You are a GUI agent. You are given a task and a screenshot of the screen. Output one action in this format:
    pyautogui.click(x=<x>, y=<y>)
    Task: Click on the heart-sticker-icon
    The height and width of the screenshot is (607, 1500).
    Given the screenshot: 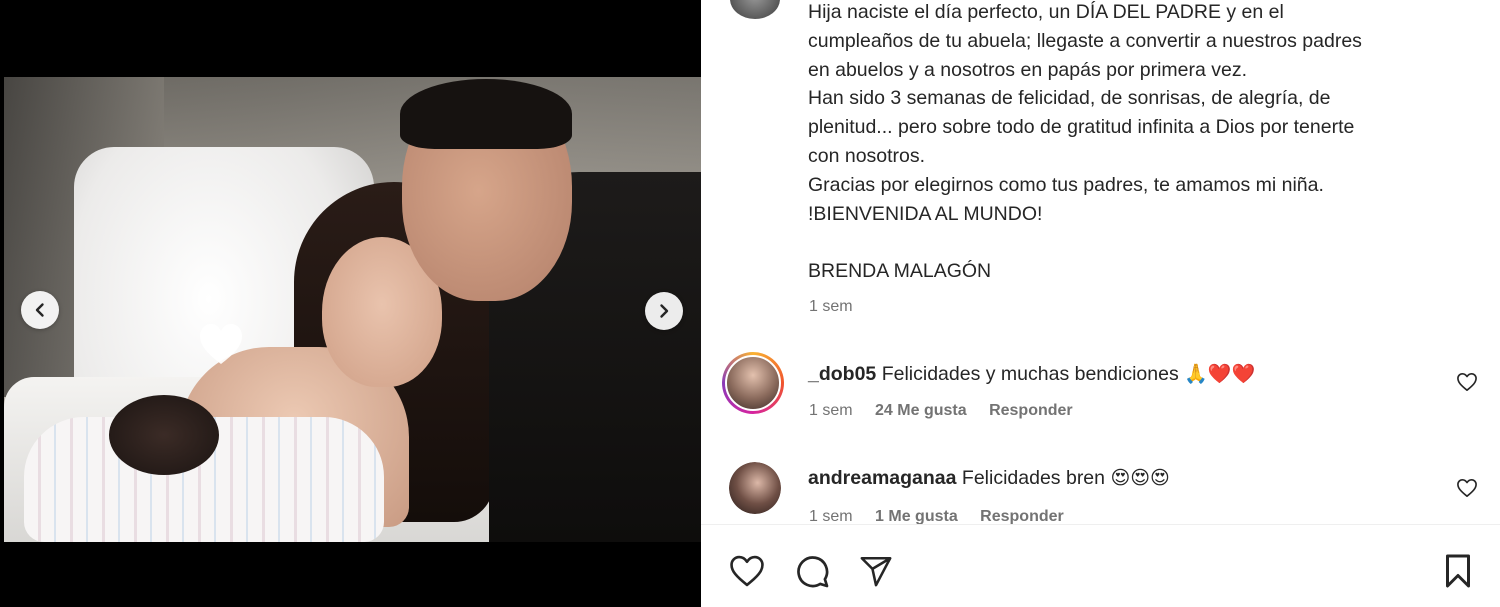 What is the action you would take?
    pyautogui.click(x=221, y=344)
    